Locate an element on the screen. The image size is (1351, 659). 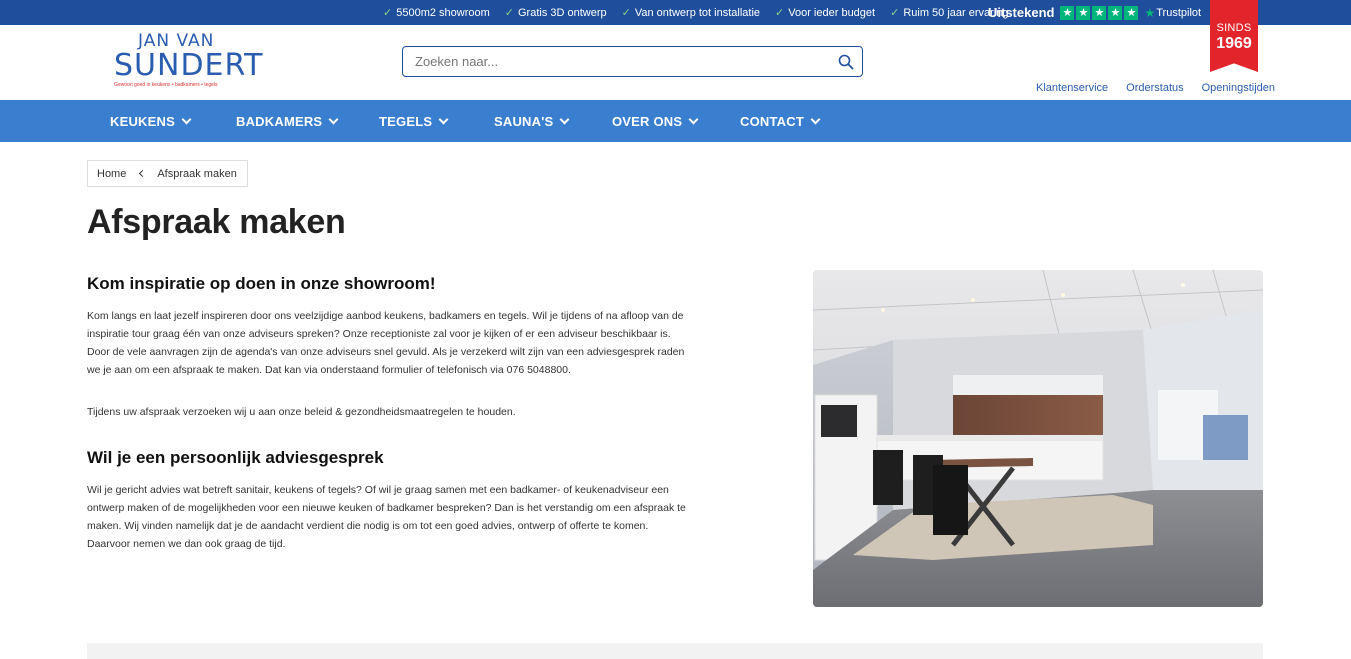
nav-label: KEUKENS is located at coordinates (142, 121).